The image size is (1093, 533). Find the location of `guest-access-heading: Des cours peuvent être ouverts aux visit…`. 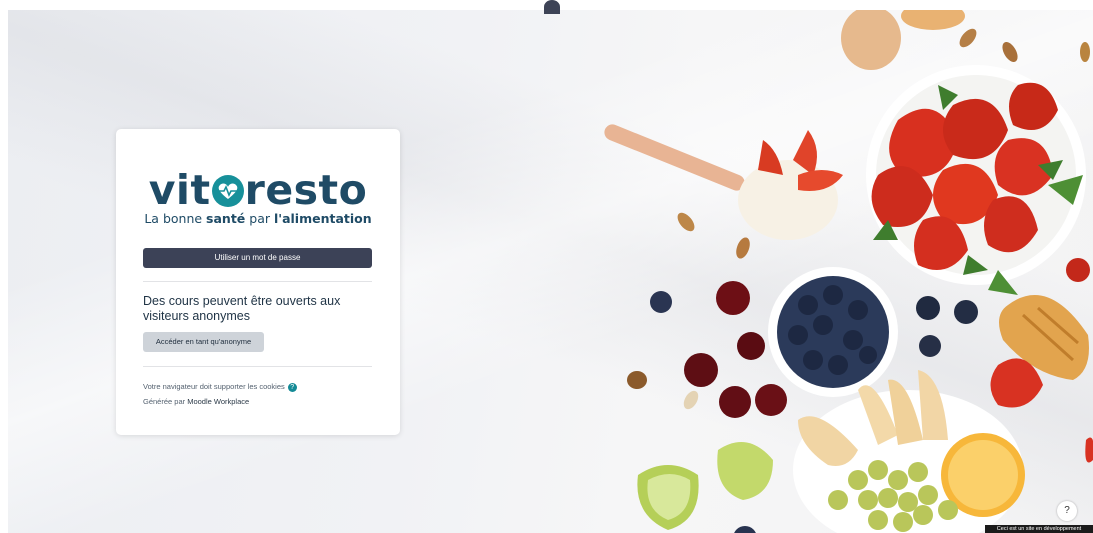

guest-access-heading: Des cours peuvent être ouverts aux visit… is located at coordinates (242, 308).